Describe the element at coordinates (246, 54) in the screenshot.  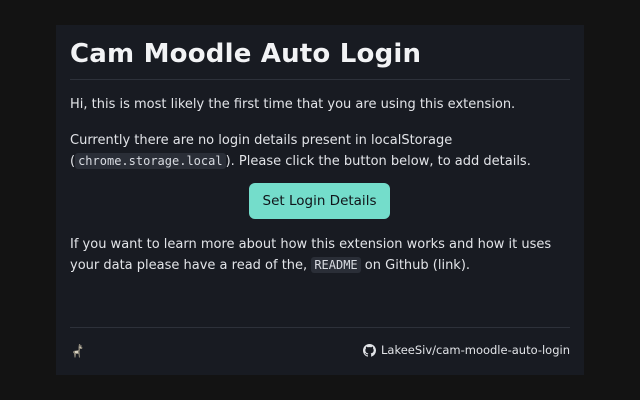
I see `page-title: Cam Moodle Auto Login` at that location.